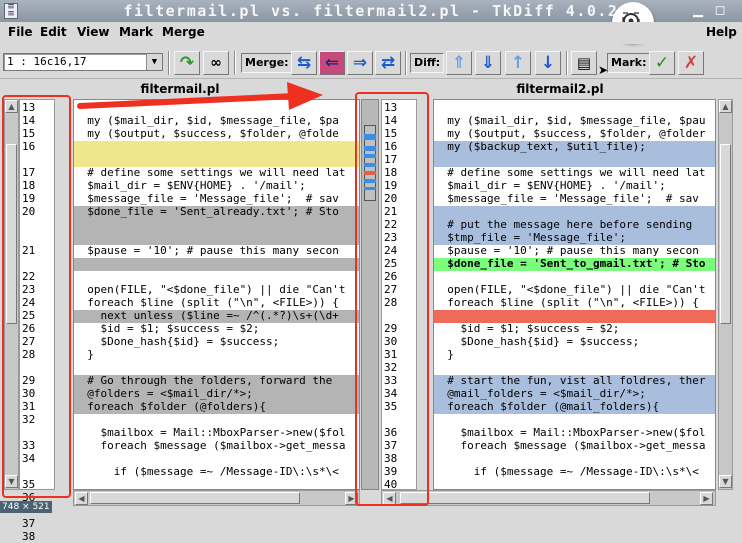 This screenshot has height=543, width=742. What do you see at coordinates (195, 498) in the screenshot?
I see `left-hscroll-thumb` at bounding box center [195, 498].